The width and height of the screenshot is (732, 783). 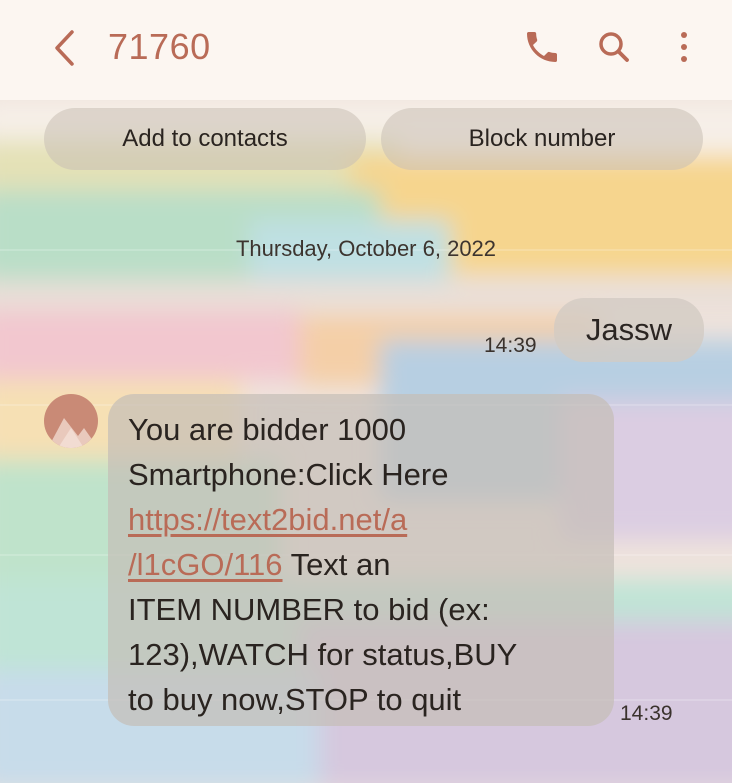 I want to click on app-header: 71760, so click(x=366, y=50).